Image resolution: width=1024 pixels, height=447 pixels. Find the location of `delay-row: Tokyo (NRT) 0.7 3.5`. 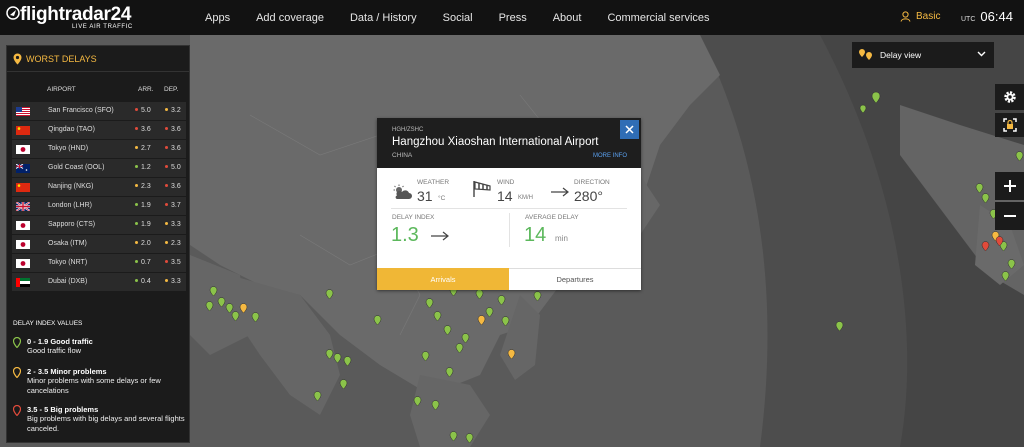

delay-row: Tokyo (NRT) 0.7 3.5 is located at coordinates (99, 263).